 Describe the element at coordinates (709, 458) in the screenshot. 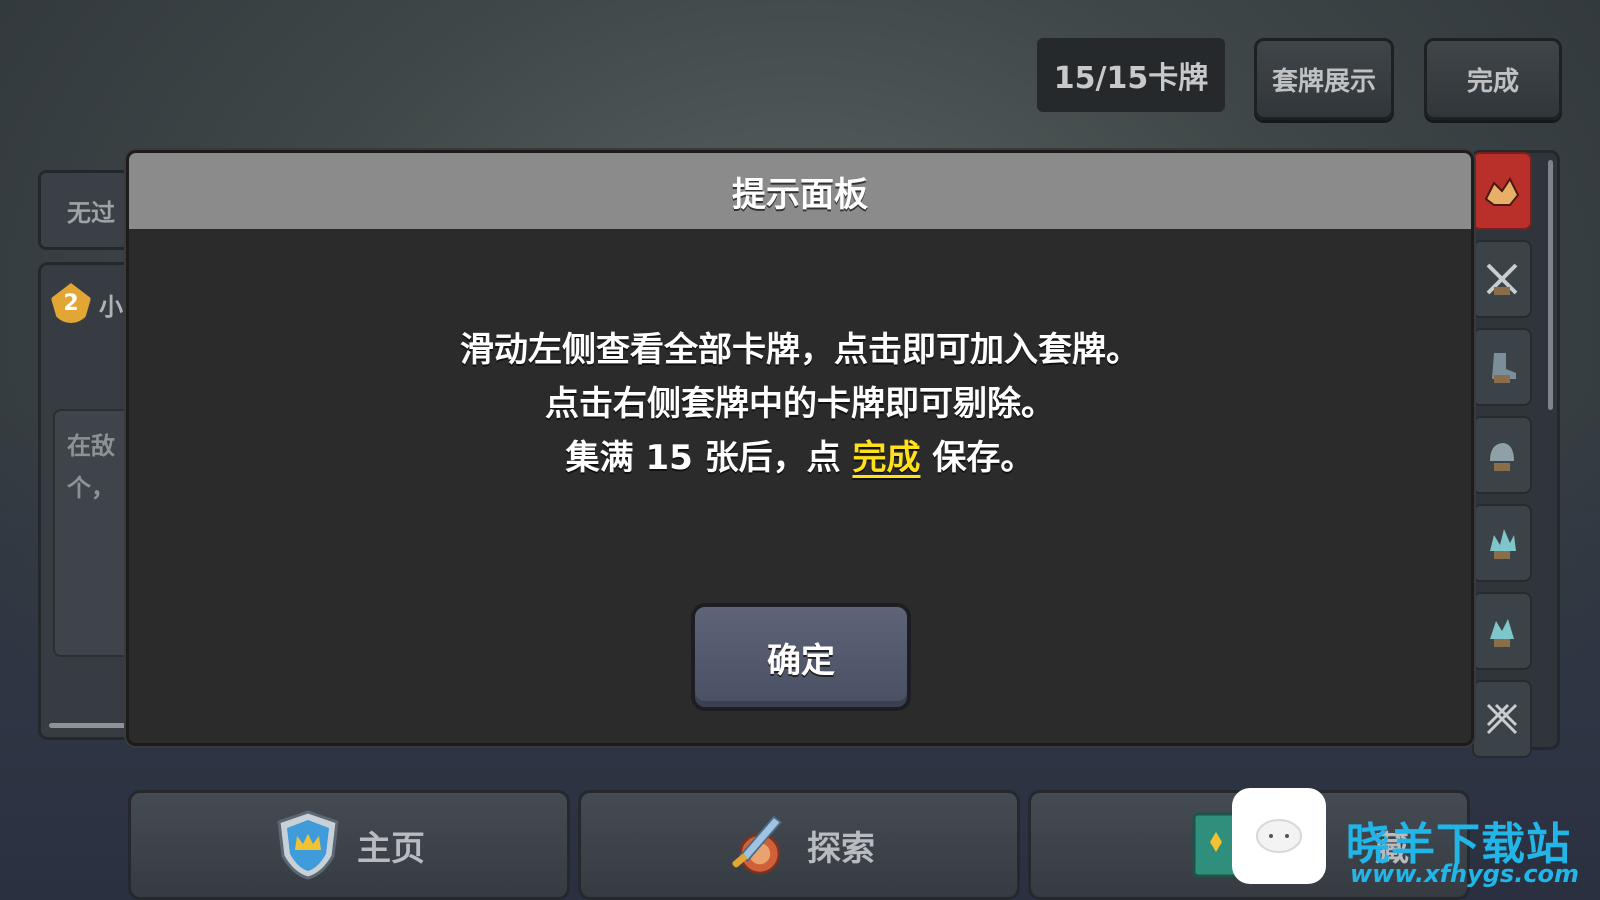

I see `message-text: 集满 15 张后，点` at that location.